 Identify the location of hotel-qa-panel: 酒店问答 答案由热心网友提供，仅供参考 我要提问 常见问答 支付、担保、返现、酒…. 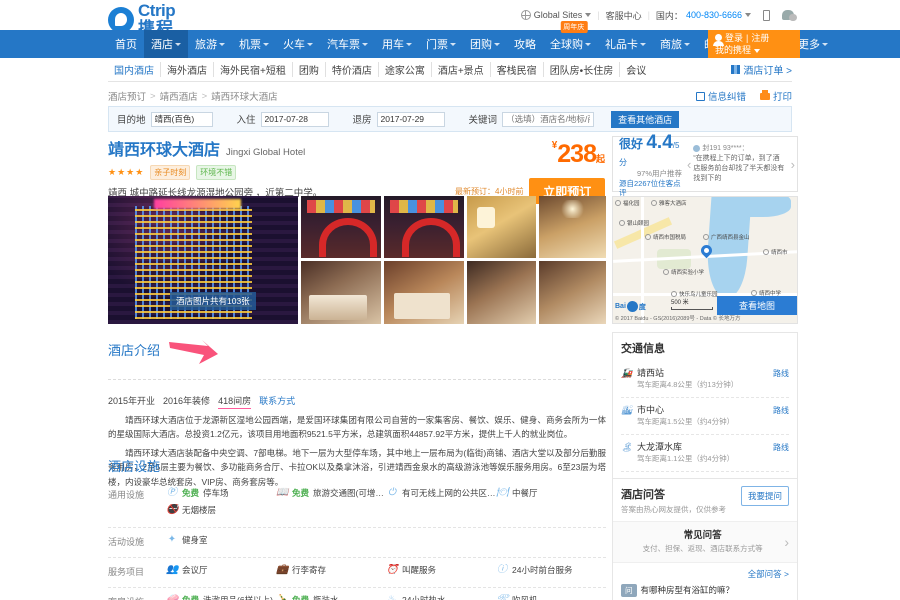
(705, 539).